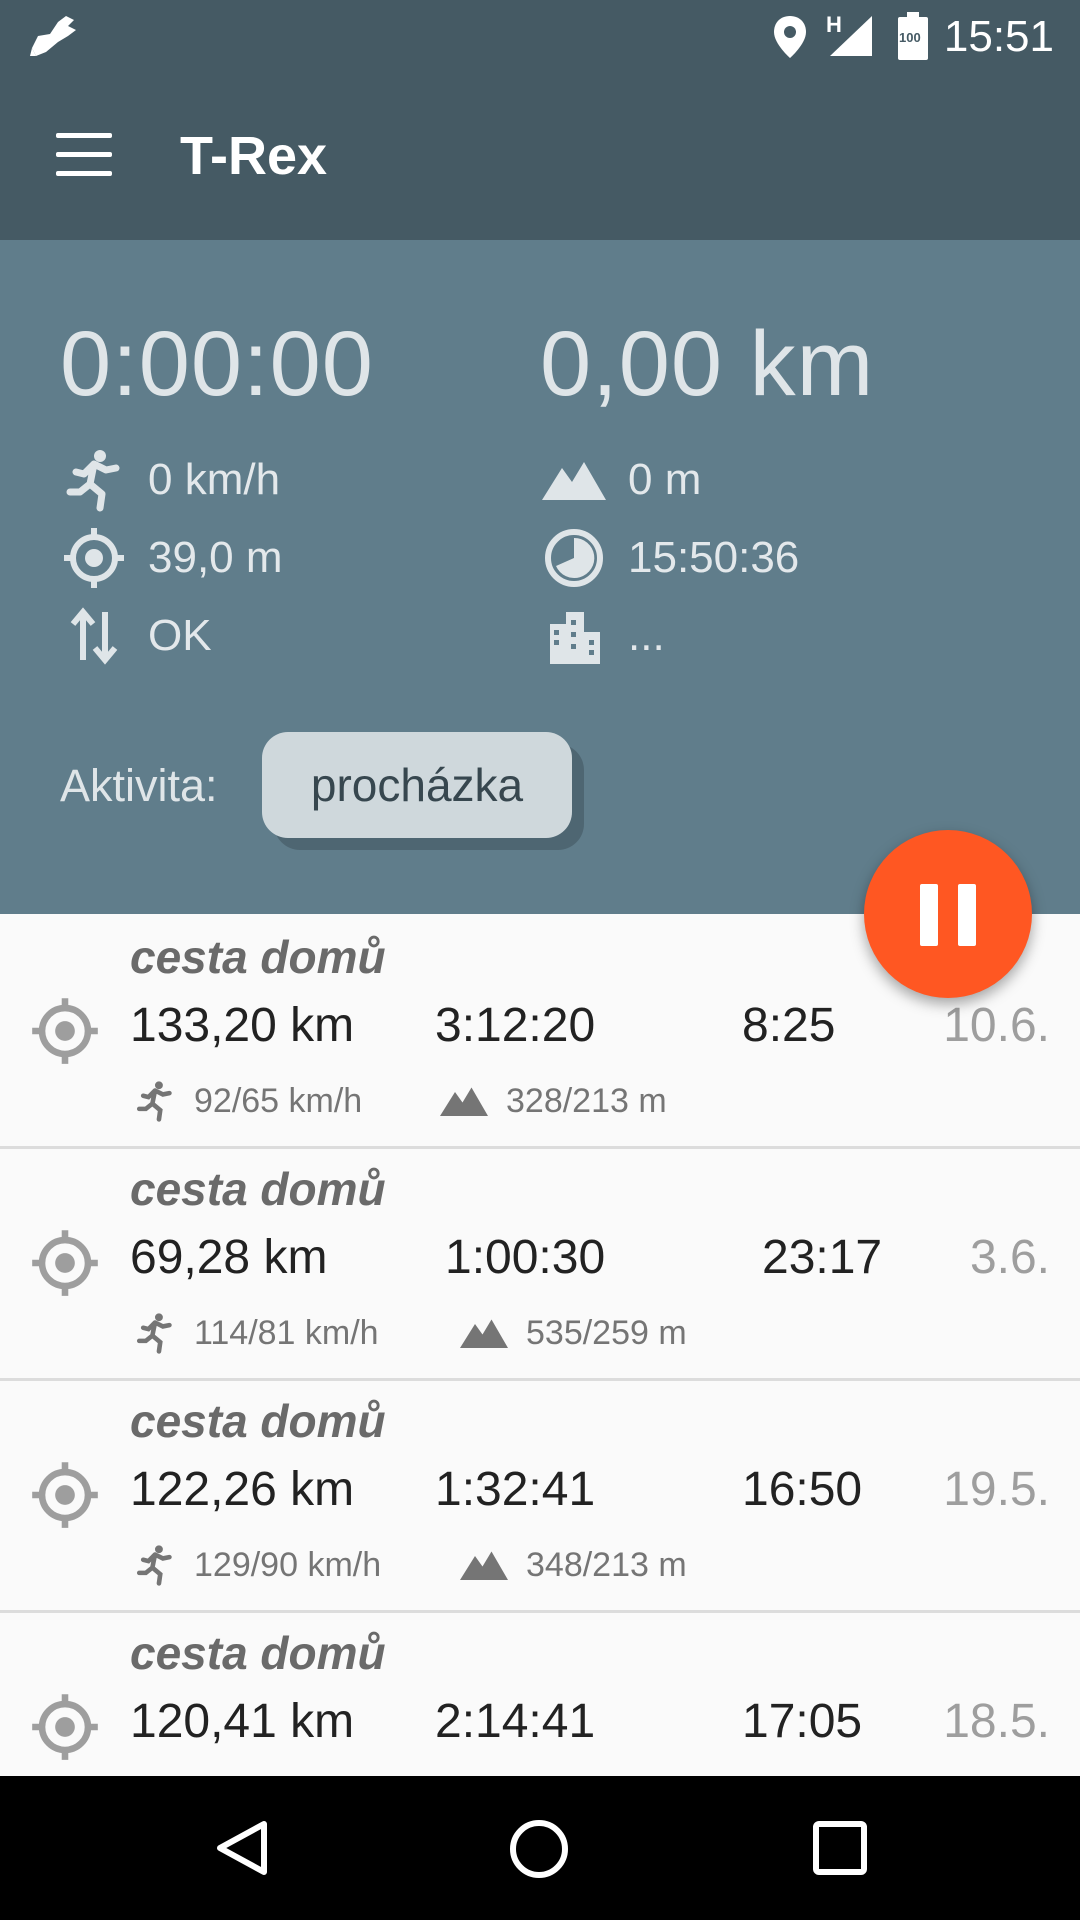  Describe the element at coordinates (840, 1848) in the screenshot. I see `recents-icon` at that location.